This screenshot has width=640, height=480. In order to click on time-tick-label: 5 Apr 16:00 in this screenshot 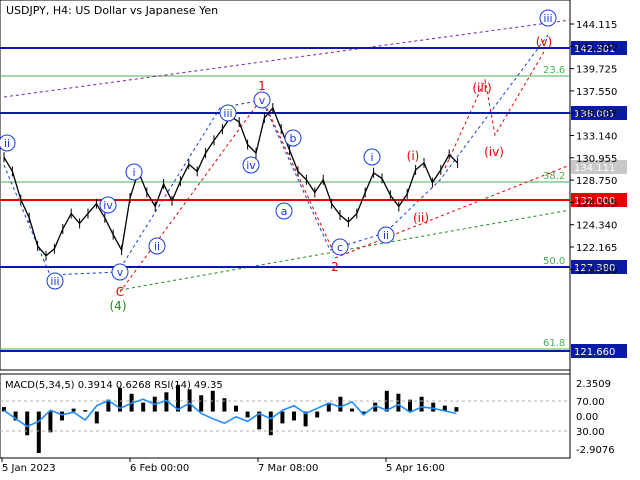, I will do `click(415, 468)`.